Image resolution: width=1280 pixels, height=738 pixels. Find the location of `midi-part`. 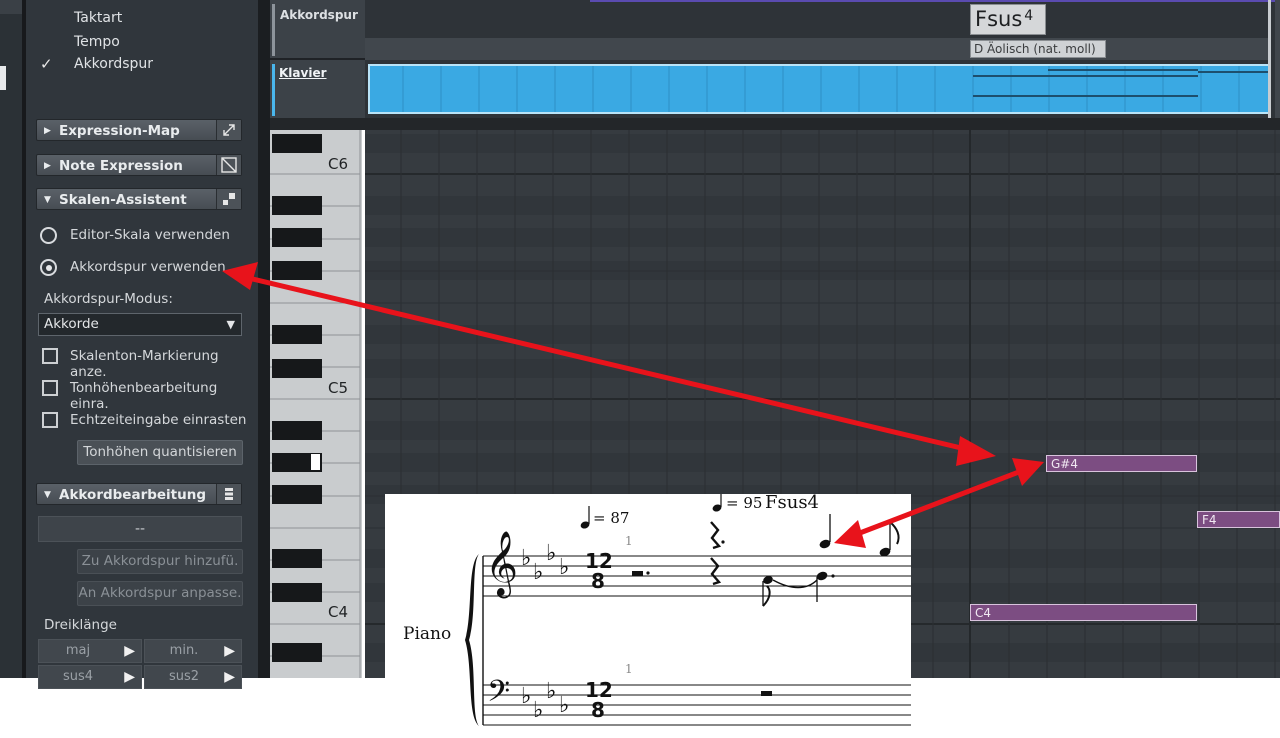

midi-part is located at coordinates (819, 89).